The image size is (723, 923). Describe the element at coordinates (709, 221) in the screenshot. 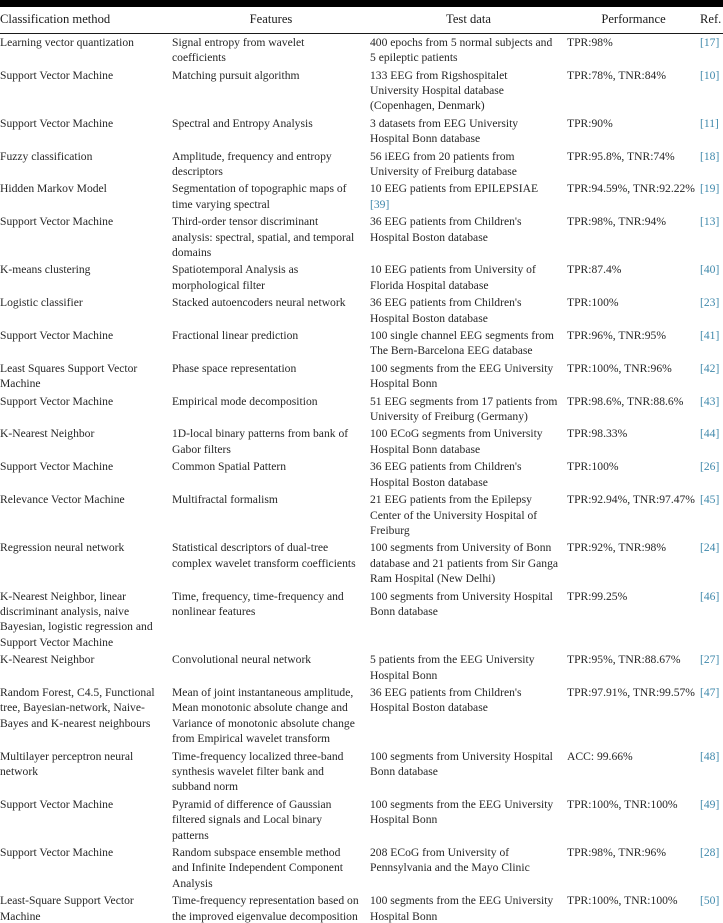

I see `reference-link: [13]` at that location.